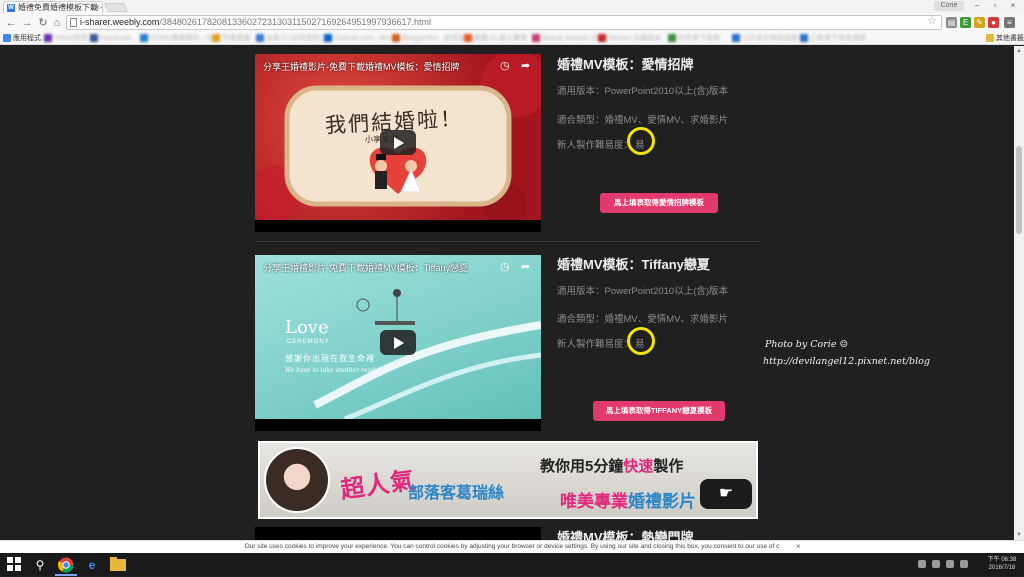 The width and height of the screenshot is (1024, 577). Describe the element at coordinates (97, 7) in the screenshot. I see `tab-close-icon: ×` at that location.